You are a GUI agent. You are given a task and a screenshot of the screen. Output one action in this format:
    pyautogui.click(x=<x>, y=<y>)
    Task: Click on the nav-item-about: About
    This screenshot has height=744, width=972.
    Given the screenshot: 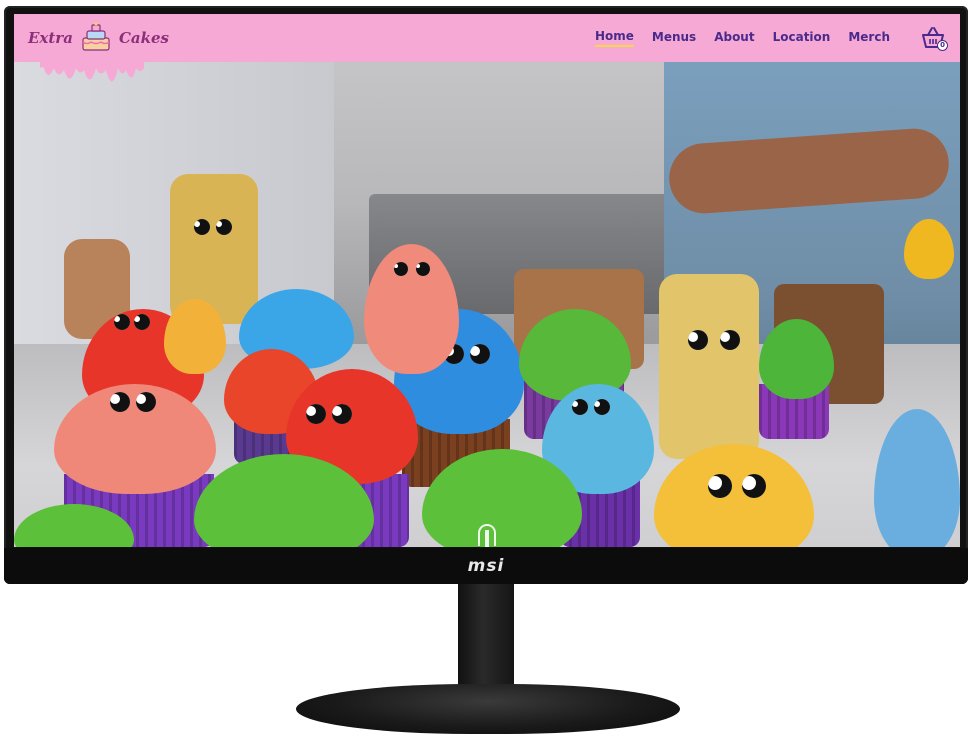 What is the action you would take?
    pyautogui.click(x=734, y=38)
    